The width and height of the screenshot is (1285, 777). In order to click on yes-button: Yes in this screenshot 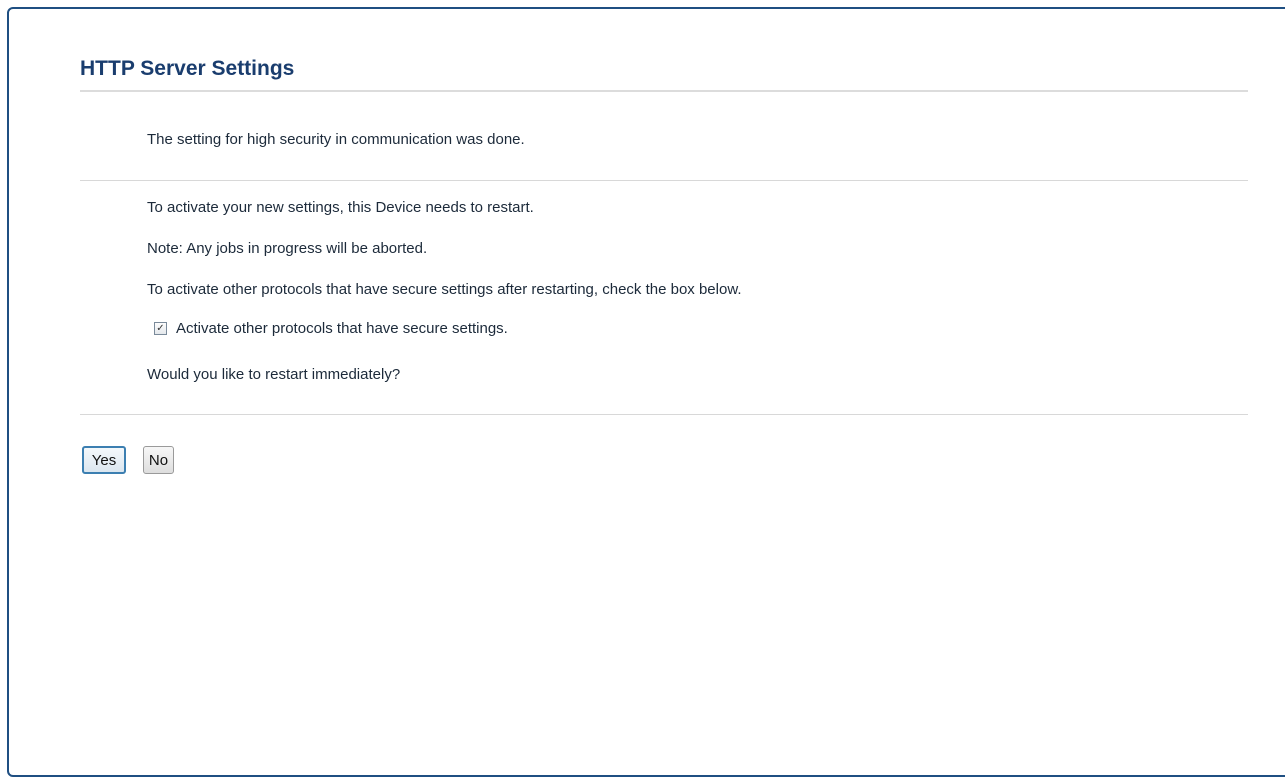, I will do `click(104, 460)`.